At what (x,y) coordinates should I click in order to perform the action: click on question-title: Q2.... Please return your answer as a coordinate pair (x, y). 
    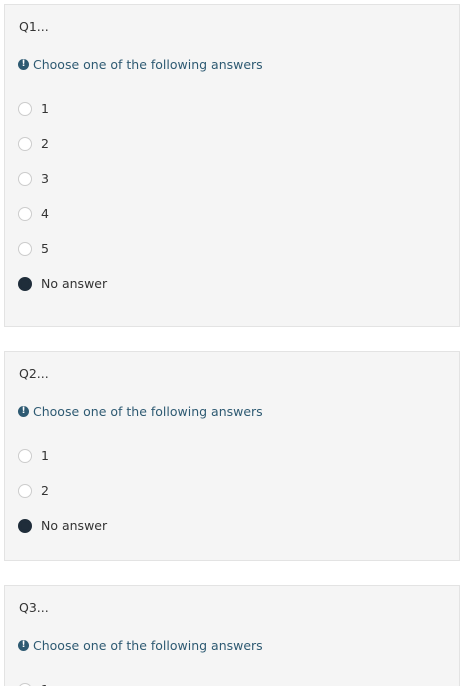
    Looking at the image, I should click on (34, 373).